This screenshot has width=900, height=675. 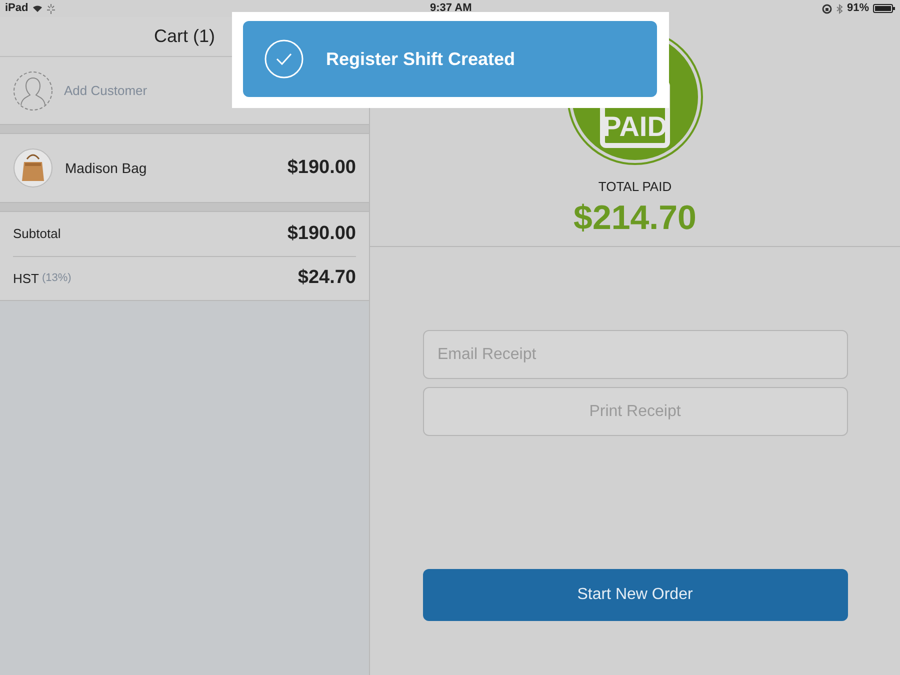 What do you see at coordinates (884, 8) in the screenshot?
I see `battery-icon` at bounding box center [884, 8].